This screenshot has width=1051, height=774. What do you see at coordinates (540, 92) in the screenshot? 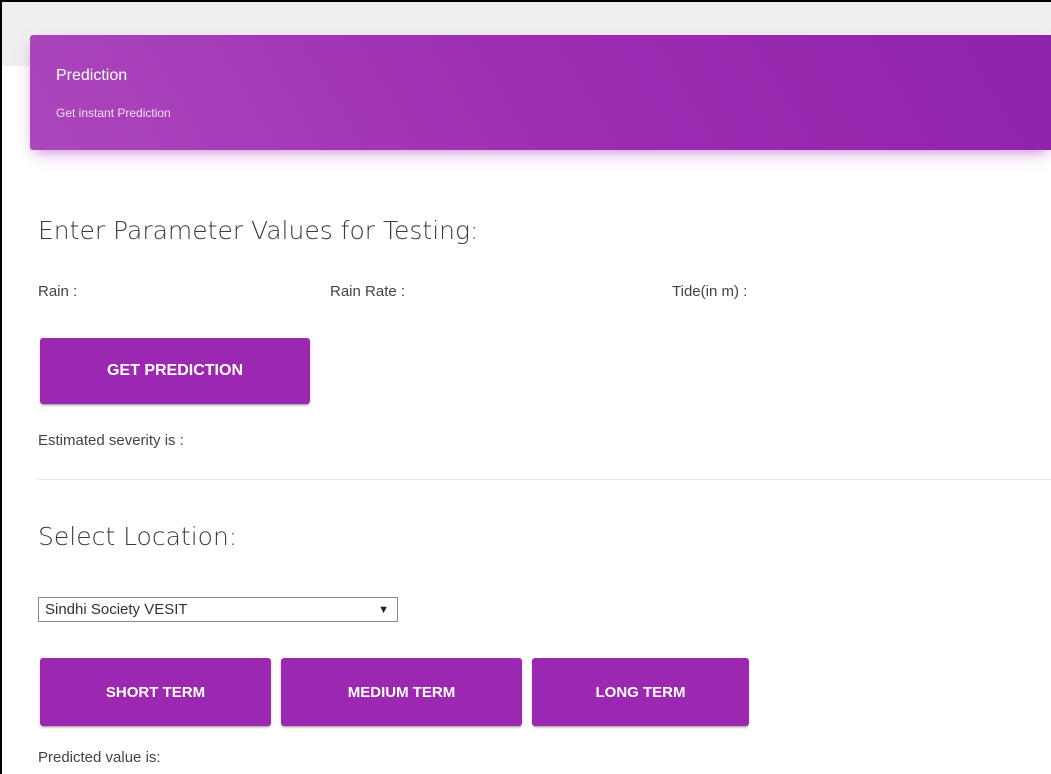
I see `card-header: Prediction Get instant Prediction` at bounding box center [540, 92].